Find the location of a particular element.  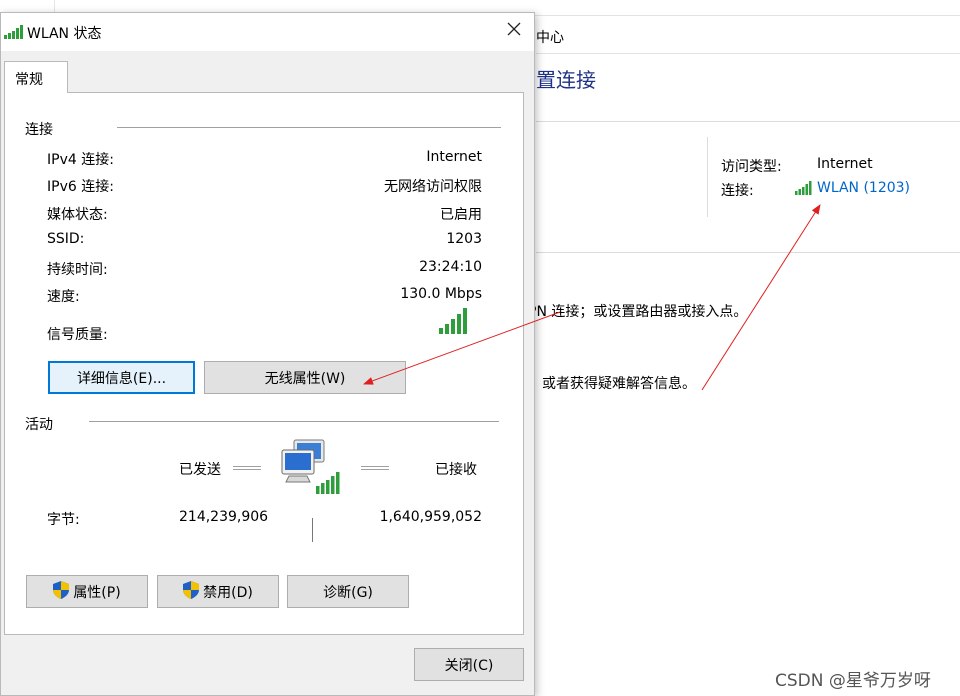

properties-button: 属性(P) is located at coordinates (87, 591).